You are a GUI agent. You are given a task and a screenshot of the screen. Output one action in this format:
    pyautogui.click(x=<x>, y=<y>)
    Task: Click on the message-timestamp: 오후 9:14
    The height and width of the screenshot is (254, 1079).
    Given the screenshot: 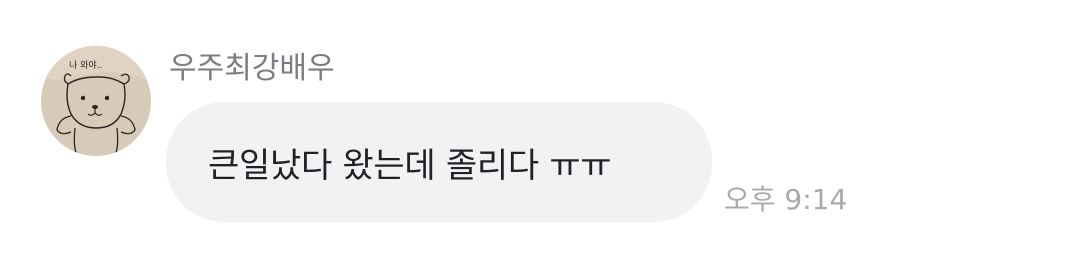 What is the action you would take?
    pyautogui.click(x=786, y=199)
    